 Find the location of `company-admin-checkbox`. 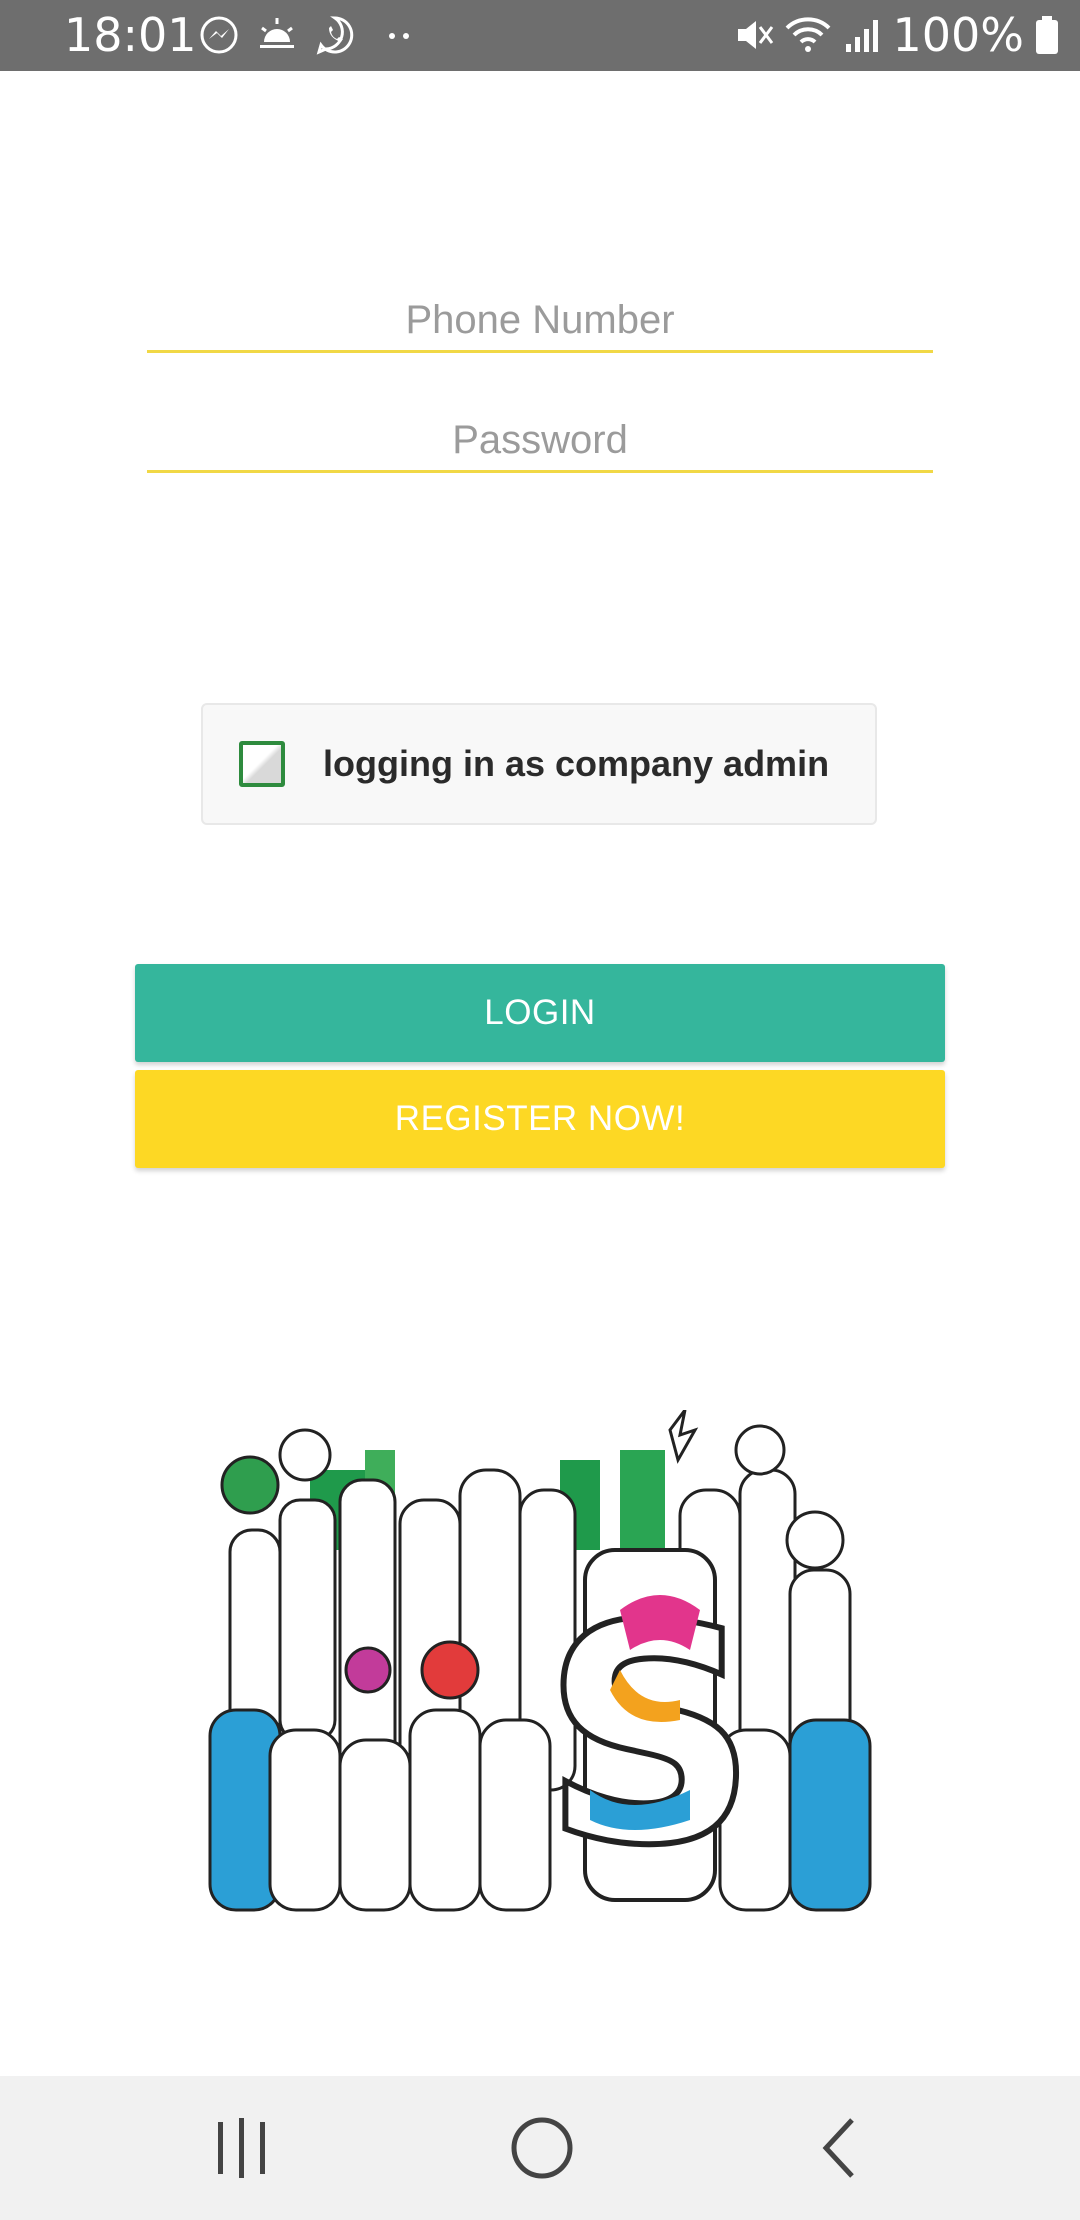

company-admin-checkbox is located at coordinates (262, 764).